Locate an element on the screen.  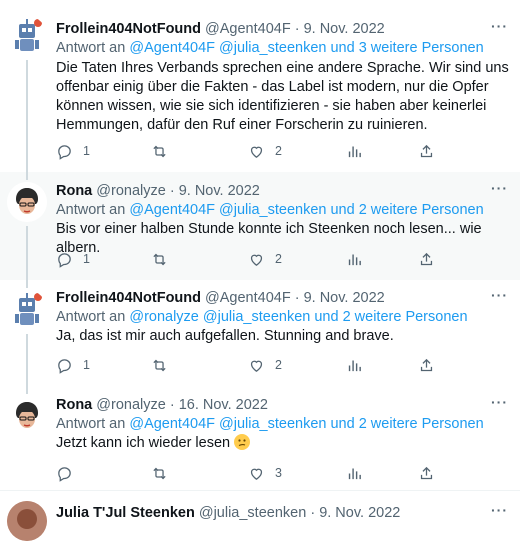
author-name: Julia T'Jul Steenken is located at coordinates (125, 513).